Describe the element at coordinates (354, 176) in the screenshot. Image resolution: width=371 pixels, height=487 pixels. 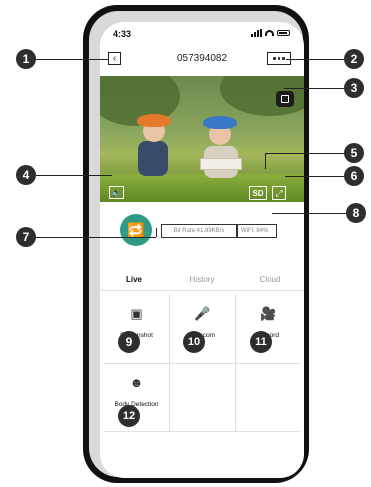
I see `callout-6: 6` at that location.